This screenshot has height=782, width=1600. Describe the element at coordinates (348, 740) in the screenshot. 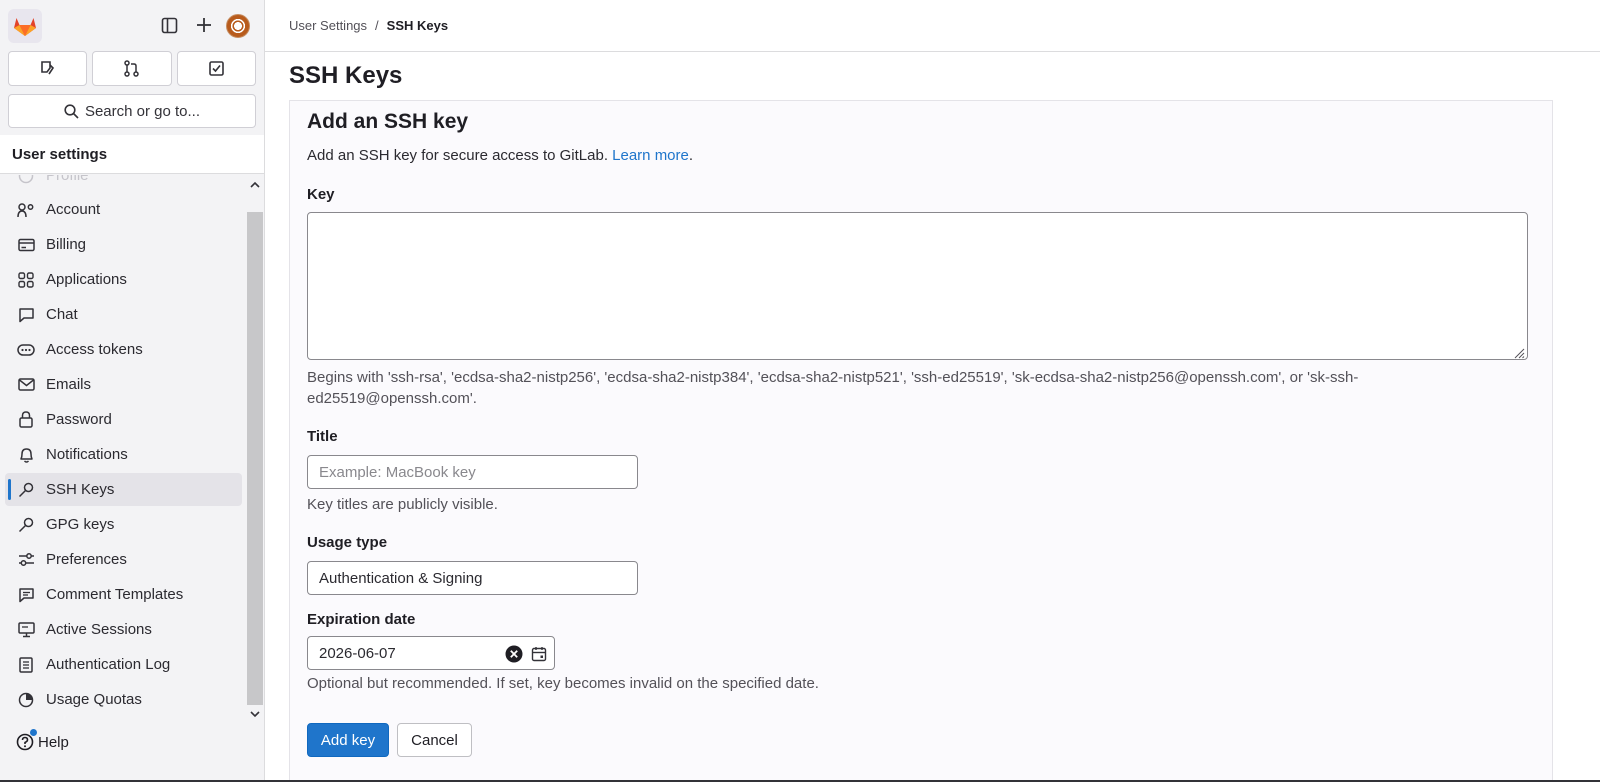

I see `add-key-button: Add key` at that location.